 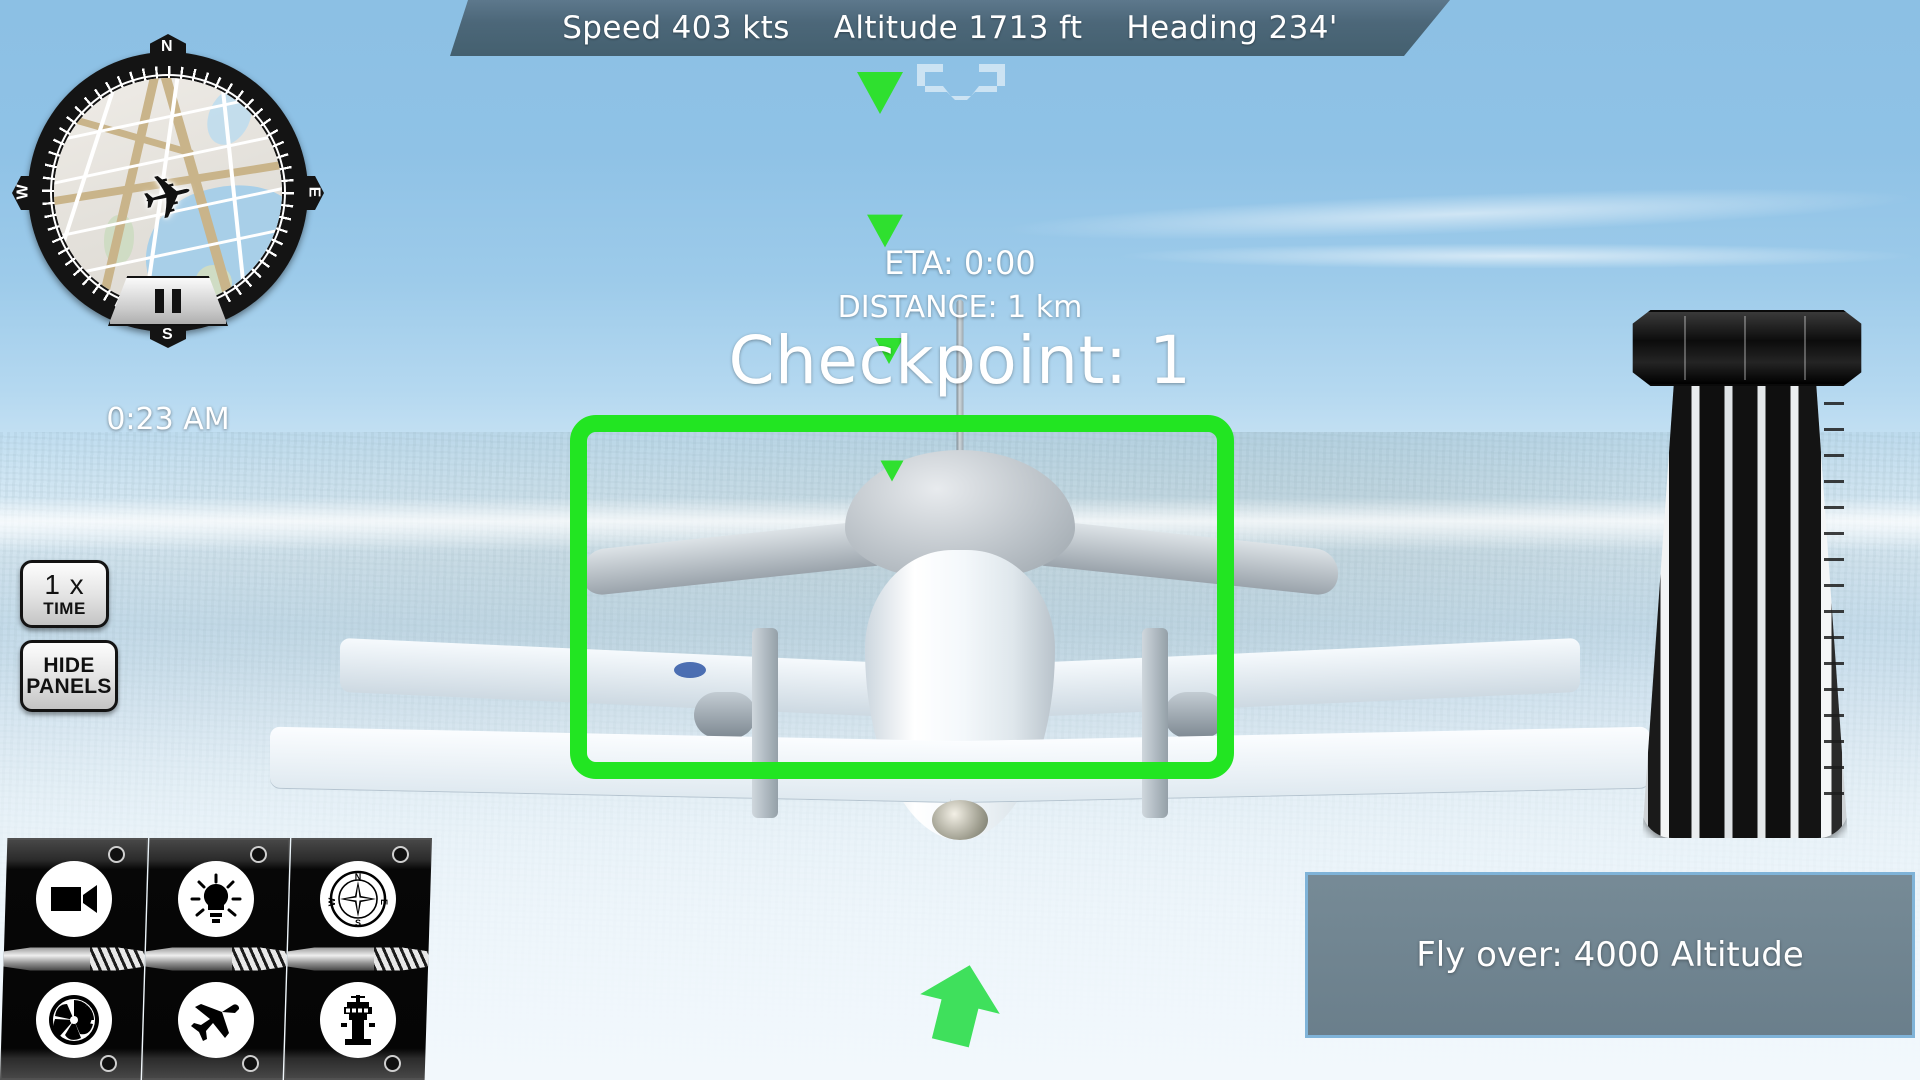 I want to click on lights-button, so click(x=216, y=898).